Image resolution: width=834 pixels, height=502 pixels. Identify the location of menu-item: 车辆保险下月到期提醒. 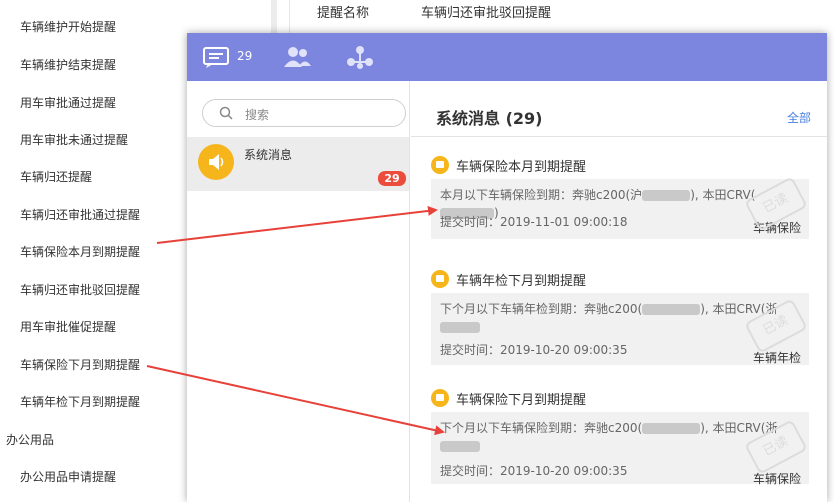
(80, 364).